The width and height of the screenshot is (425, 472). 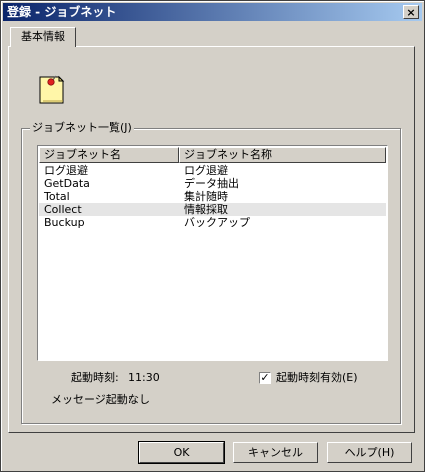 What do you see at coordinates (206, 170) in the screenshot?
I see `list-item-title: ログ退避` at bounding box center [206, 170].